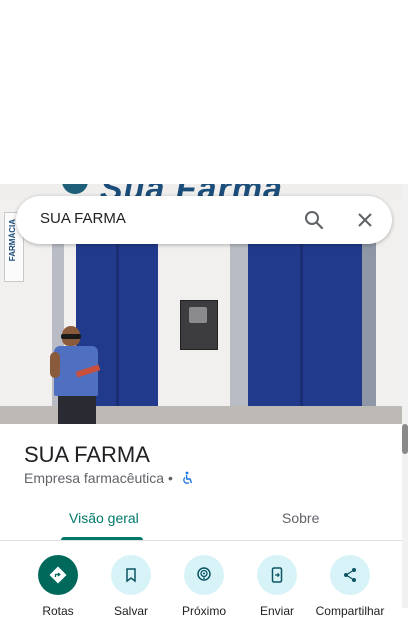 The height and width of the screenshot is (618, 408). What do you see at coordinates (87, 454) in the screenshot?
I see `place-title: SUA FARMA` at bounding box center [87, 454].